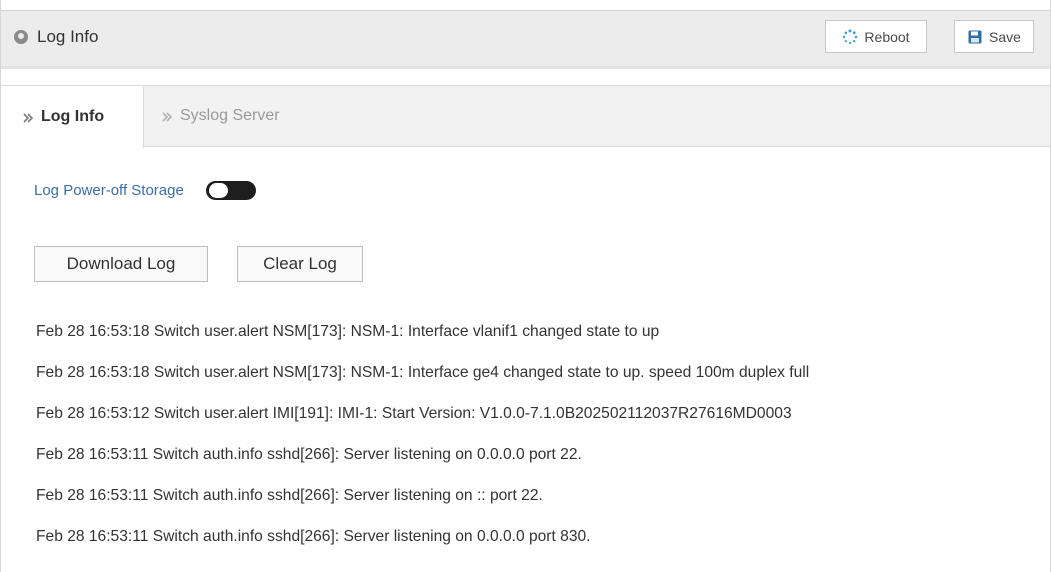 Image resolution: width=1051 pixels, height=572 pixels. What do you see at coordinates (230, 190) in the screenshot?
I see `power-off-storage-toggle` at bounding box center [230, 190].